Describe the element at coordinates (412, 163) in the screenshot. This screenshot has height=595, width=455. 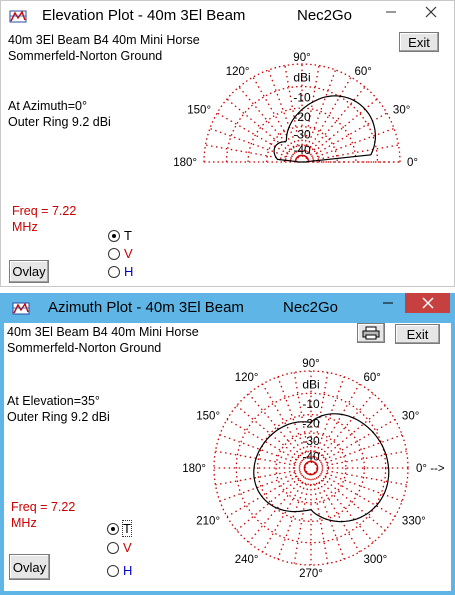
I see `angle-label: 0°` at that location.